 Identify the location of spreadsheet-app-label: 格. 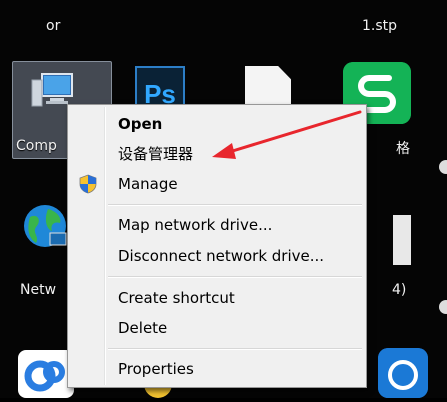
(403, 149).